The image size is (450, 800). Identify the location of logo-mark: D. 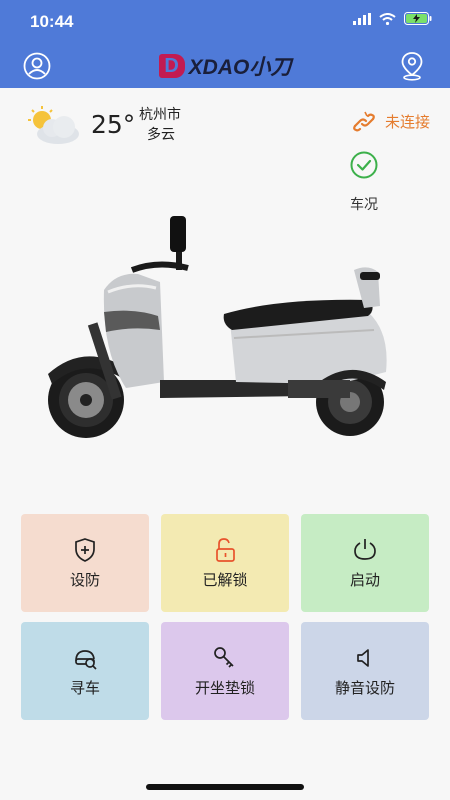
(171, 66).